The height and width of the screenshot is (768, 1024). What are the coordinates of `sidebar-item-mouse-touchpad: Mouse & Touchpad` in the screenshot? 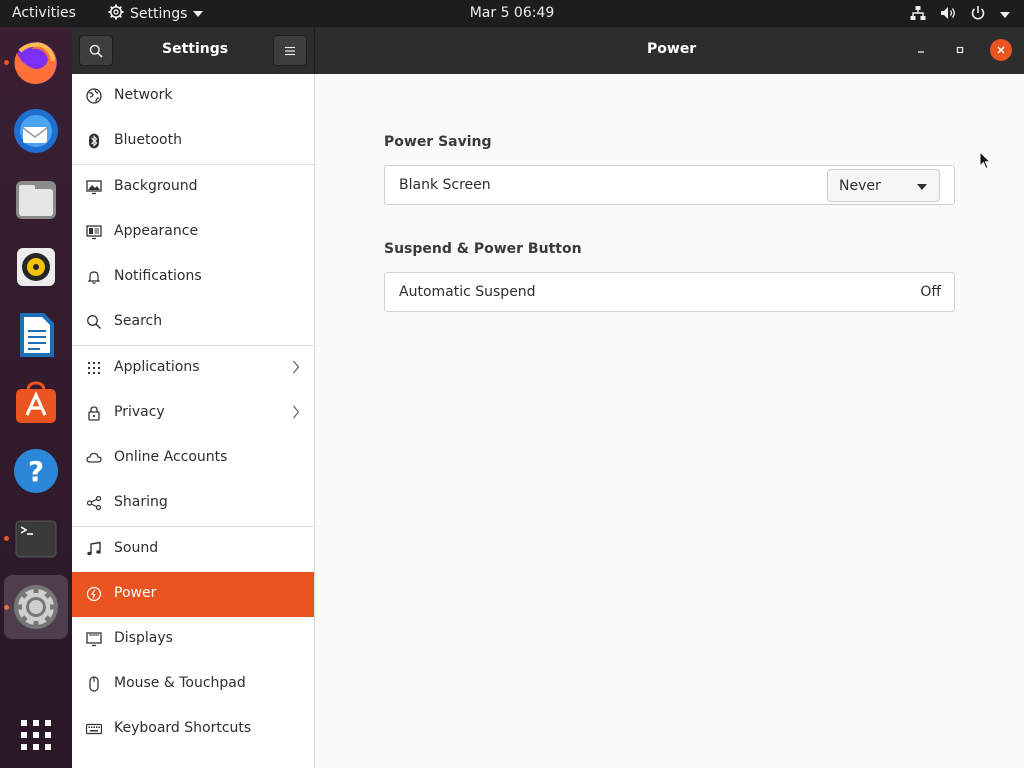 It's located at (193, 684).